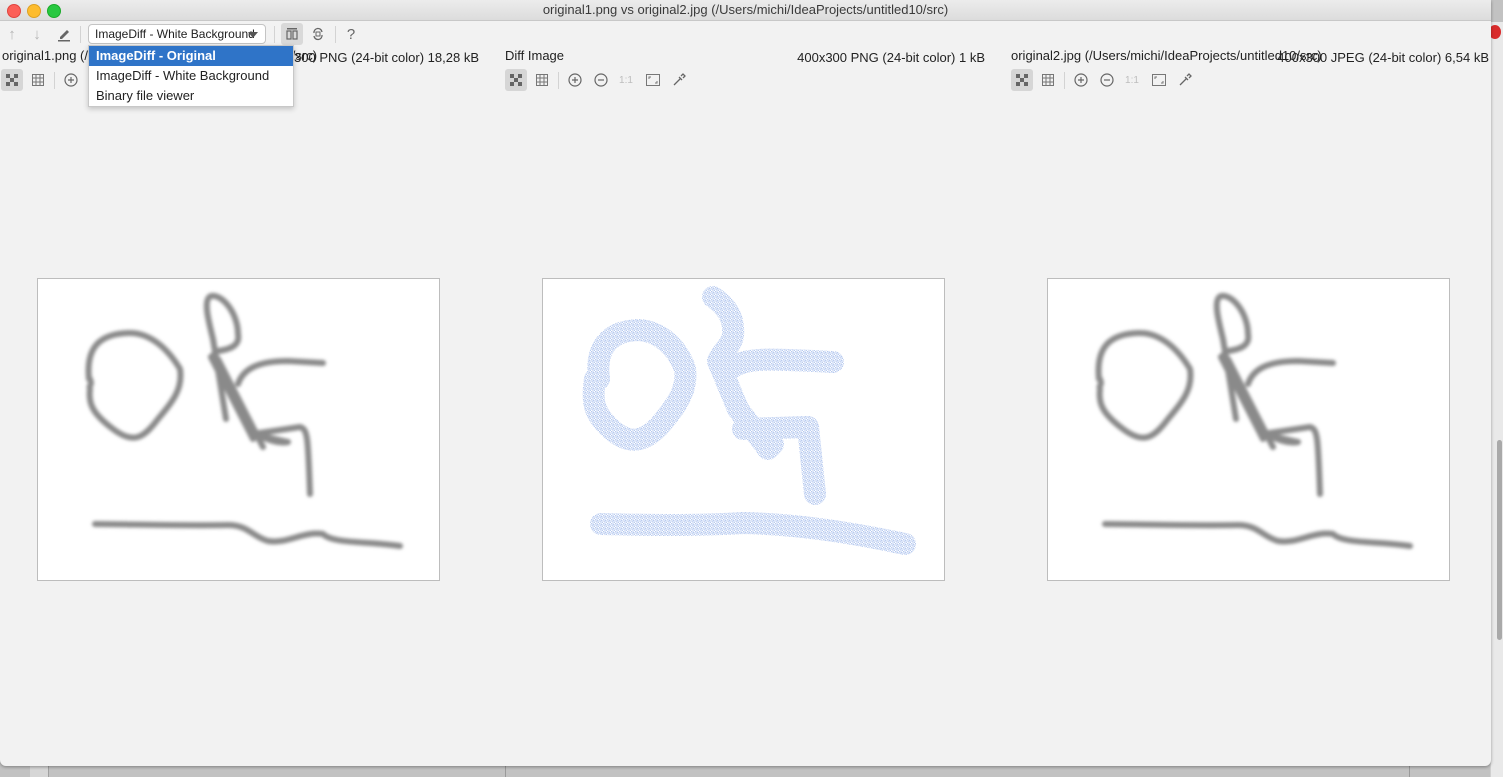 The height and width of the screenshot is (777, 1503). What do you see at coordinates (535, 55) in the screenshot?
I see `panel-title: Diff Image` at bounding box center [535, 55].